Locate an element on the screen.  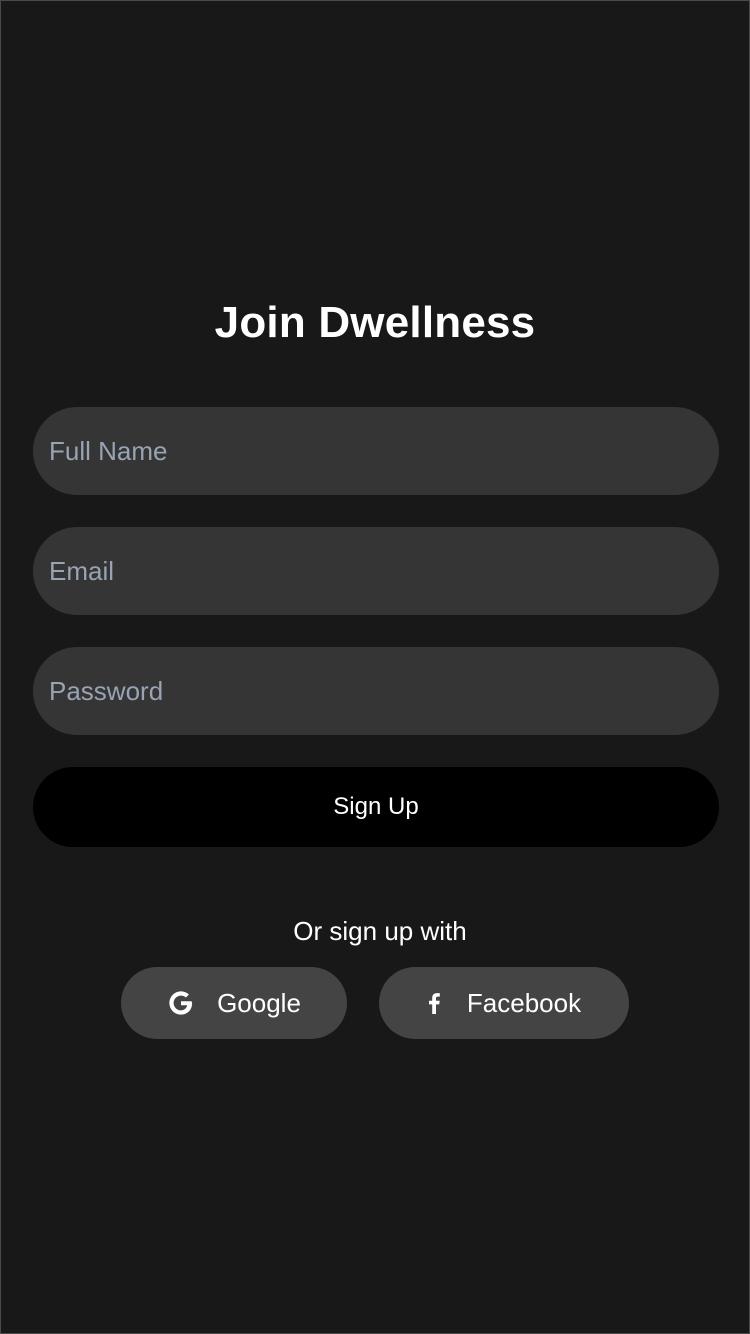
full-name-input is located at coordinates (376, 451).